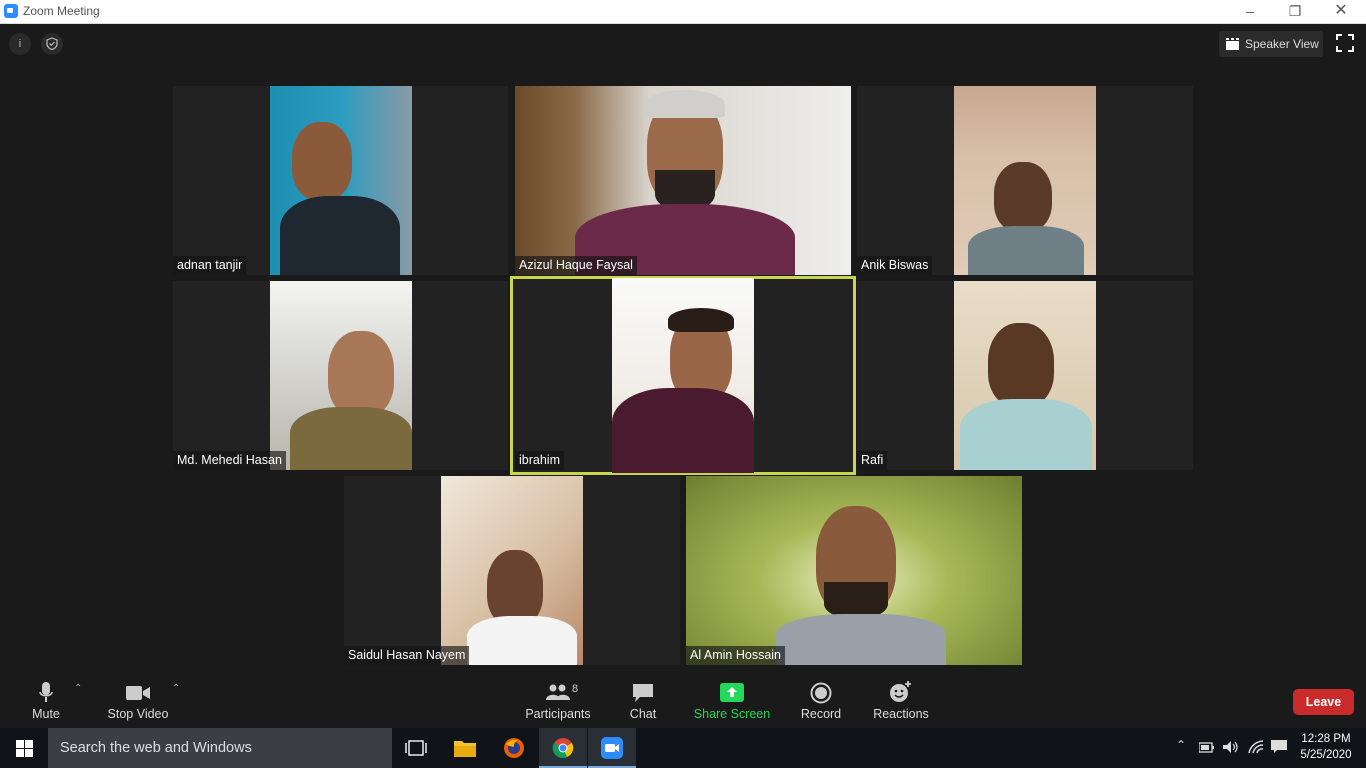  I want to click on participant-tile: Rafi, so click(1025, 375).